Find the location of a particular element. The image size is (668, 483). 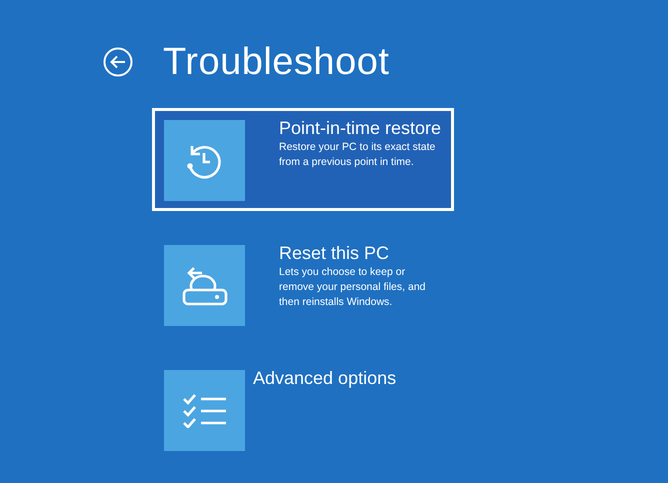

option-tile: Reset this PC Lets you choose to keep or remove your personal files, and then reinstalls Windows. is located at coordinates (303, 284).